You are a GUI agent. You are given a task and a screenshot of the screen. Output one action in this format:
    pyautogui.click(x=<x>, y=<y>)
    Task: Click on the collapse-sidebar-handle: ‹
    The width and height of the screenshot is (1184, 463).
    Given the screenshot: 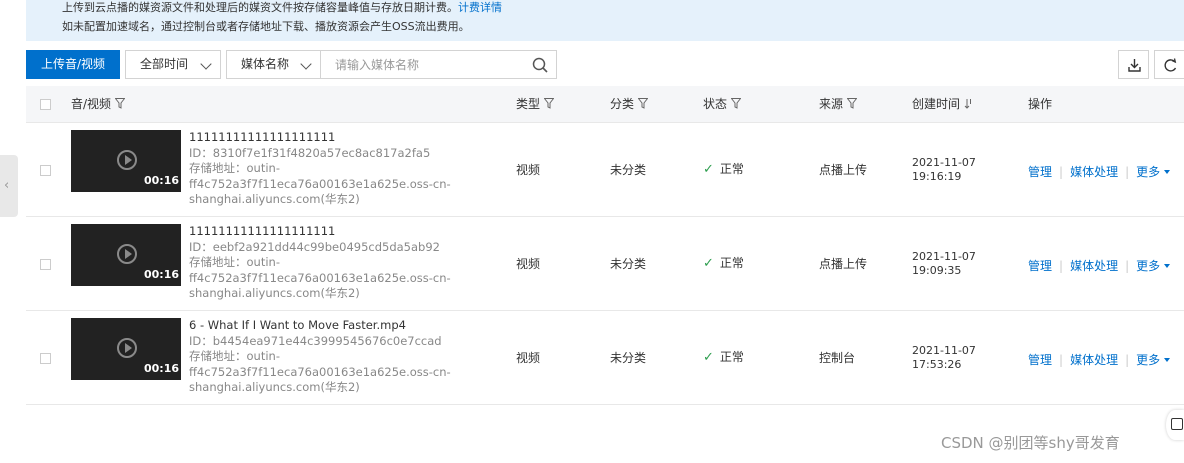 What is the action you would take?
    pyautogui.click(x=9, y=186)
    